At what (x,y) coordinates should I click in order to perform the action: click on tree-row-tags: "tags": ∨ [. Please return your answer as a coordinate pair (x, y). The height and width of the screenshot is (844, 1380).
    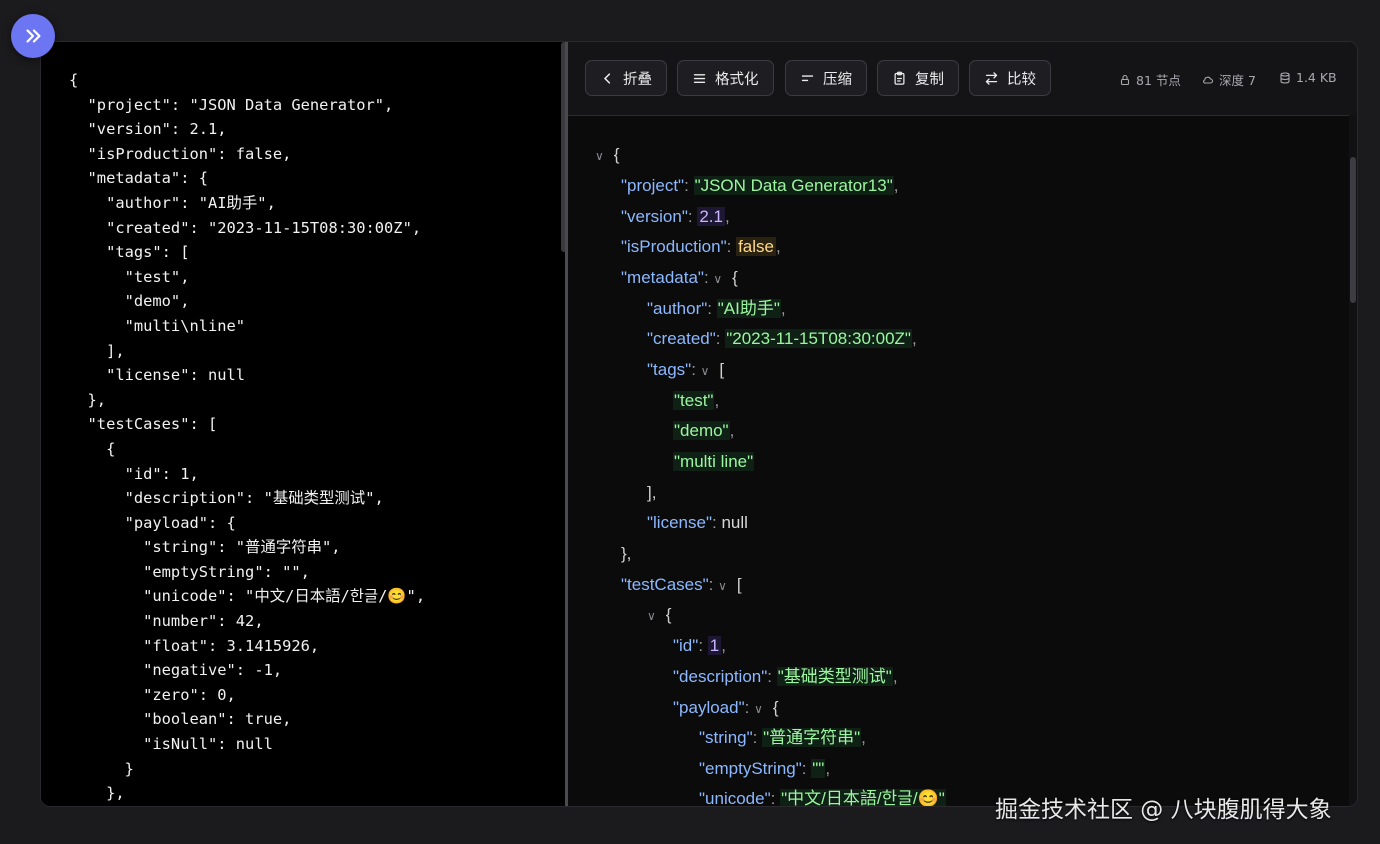
    Looking at the image, I should click on (685, 370).